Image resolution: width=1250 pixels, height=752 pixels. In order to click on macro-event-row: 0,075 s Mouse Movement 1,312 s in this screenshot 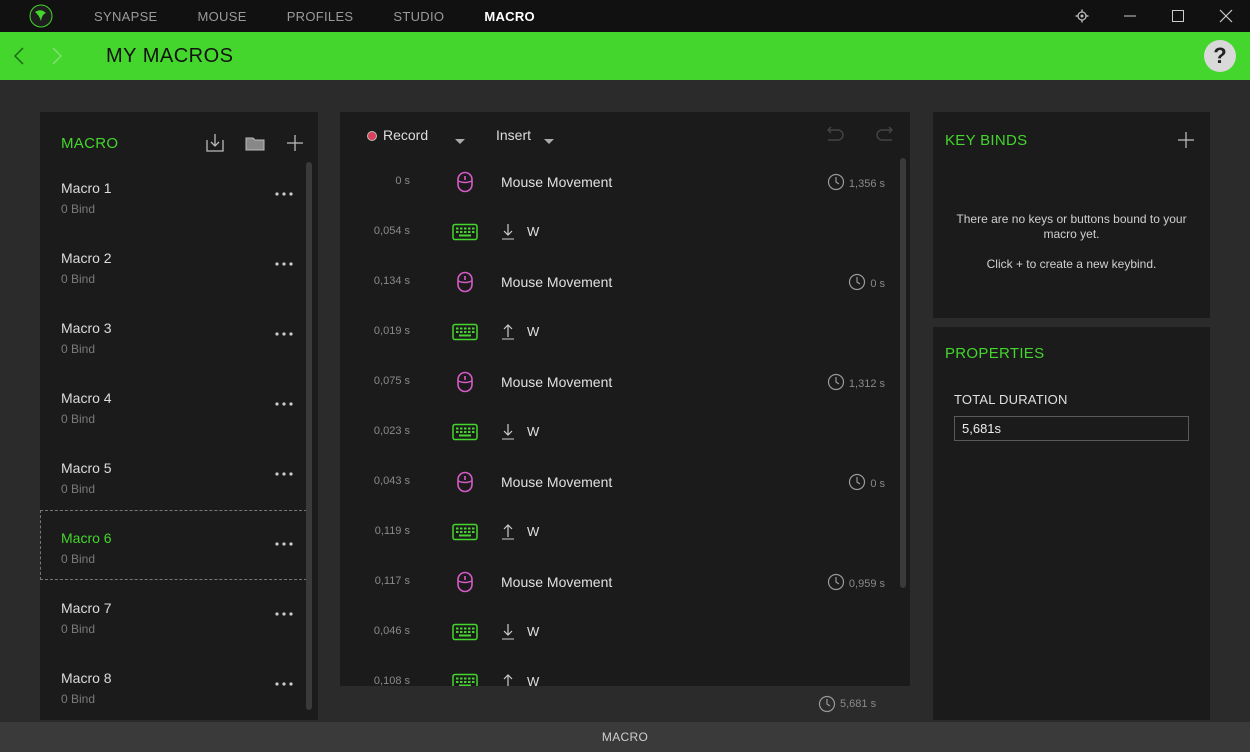, I will do `click(617, 382)`.